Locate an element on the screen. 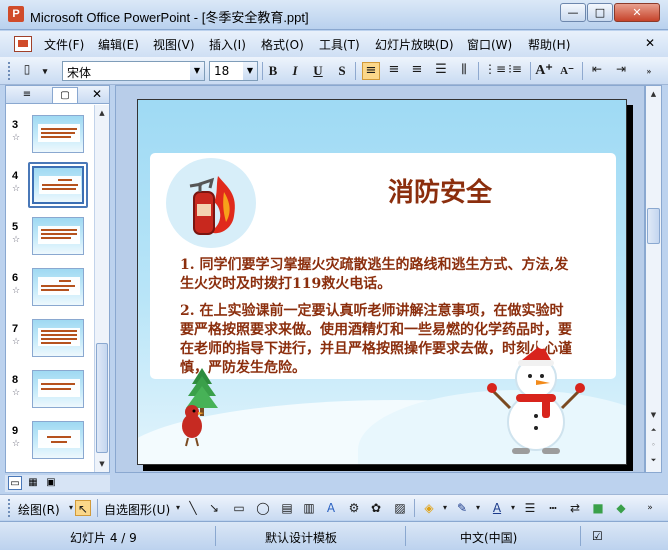 The width and height of the screenshot is (668, 550). line-color-icon: ✎ is located at coordinates (462, 508).